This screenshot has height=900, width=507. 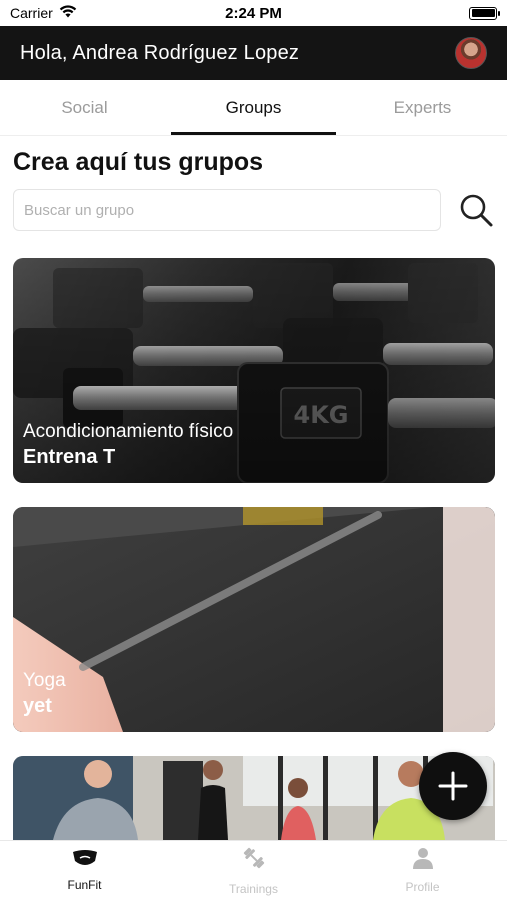 What do you see at coordinates (476, 210) in the screenshot?
I see `search-icon` at bounding box center [476, 210].